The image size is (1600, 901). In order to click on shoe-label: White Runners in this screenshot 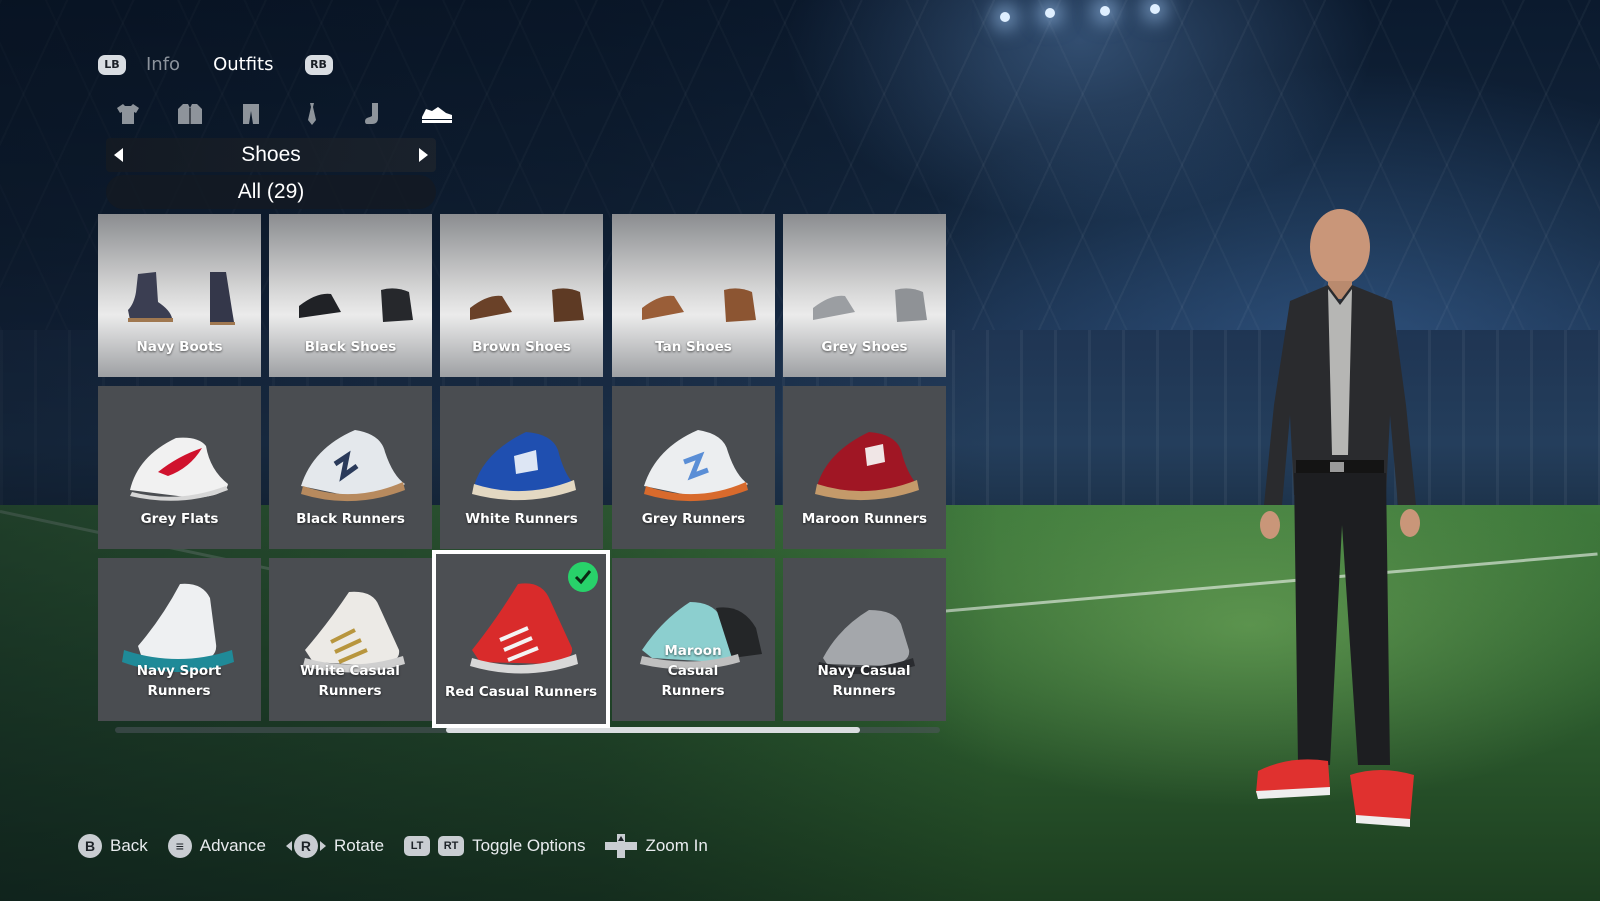, I will do `click(521, 519)`.